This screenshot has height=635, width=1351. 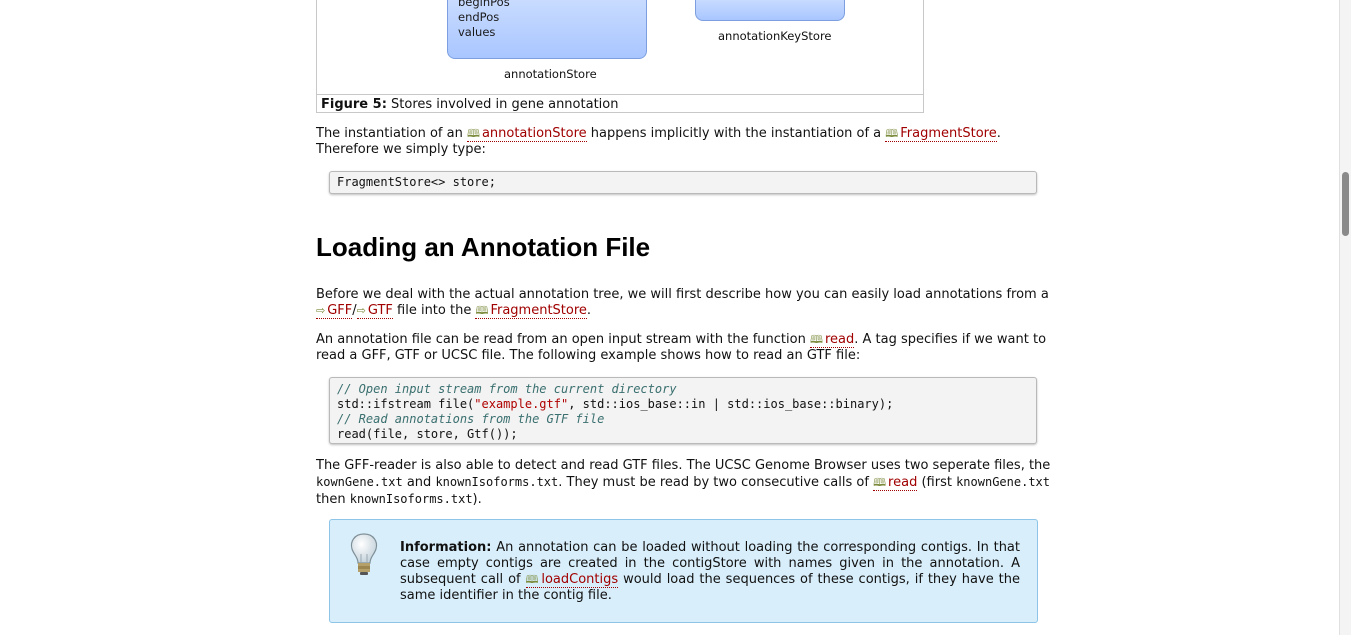 I want to click on link-read-2: 🕮 read, so click(x=895, y=483).